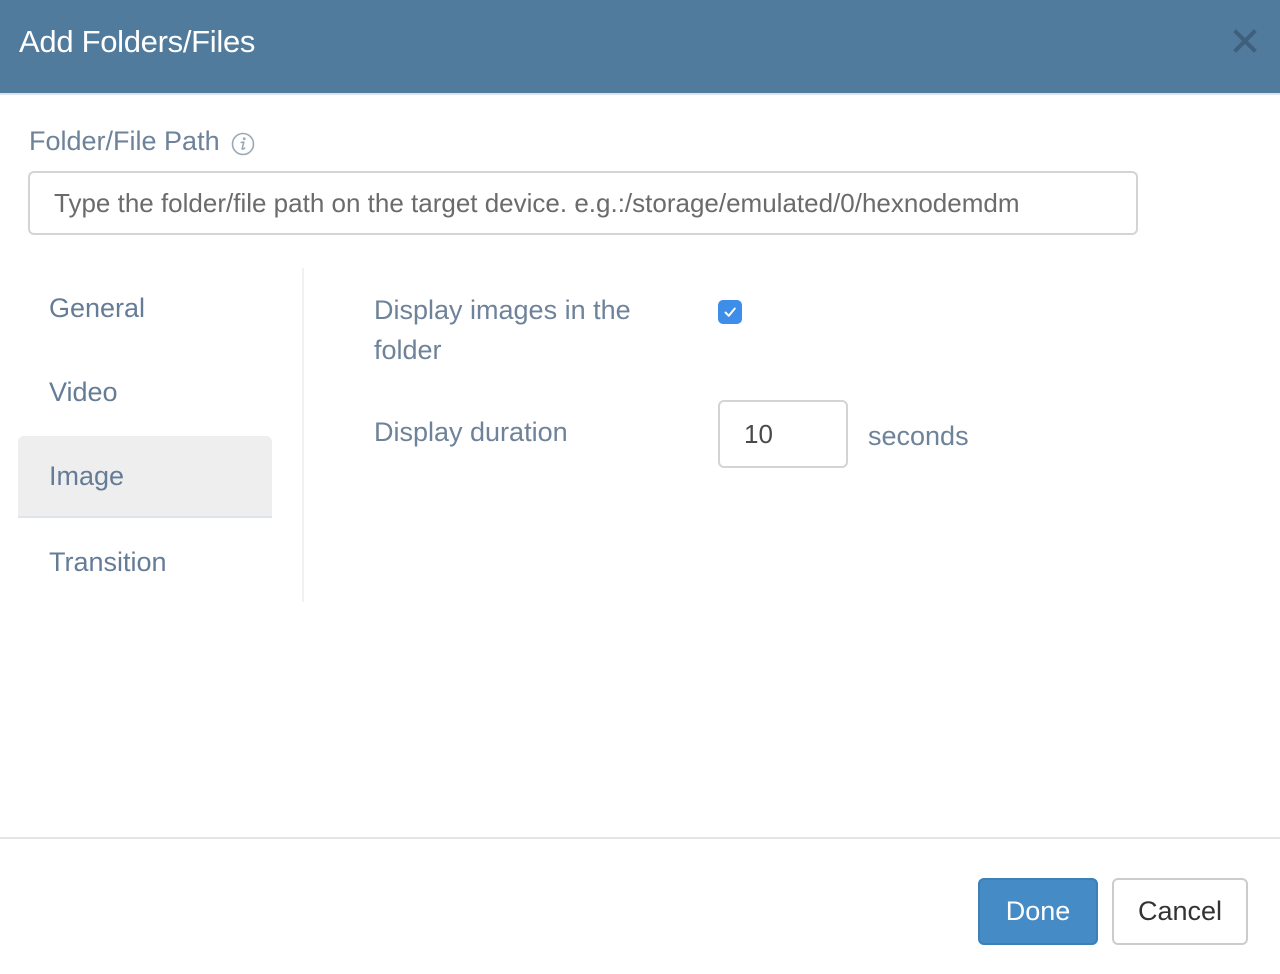 Image resolution: width=1280 pixels, height=974 pixels. What do you see at coordinates (1180, 911) in the screenshot?
I see `cancel-button: Cancel` at bounding box center [1180, 911].